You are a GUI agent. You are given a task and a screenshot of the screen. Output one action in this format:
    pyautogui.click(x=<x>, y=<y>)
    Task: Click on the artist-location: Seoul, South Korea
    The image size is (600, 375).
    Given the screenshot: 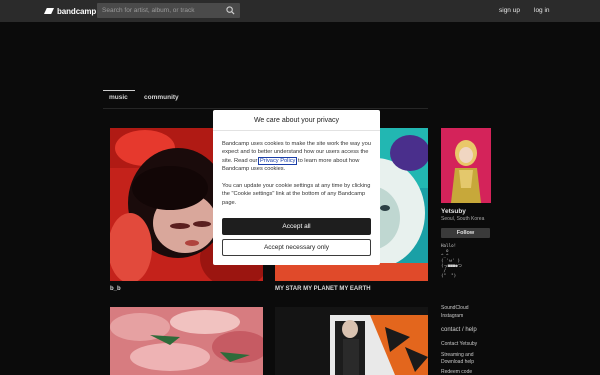 What is the action you would take?
    pyautogui.click(x=463, y=219)
    